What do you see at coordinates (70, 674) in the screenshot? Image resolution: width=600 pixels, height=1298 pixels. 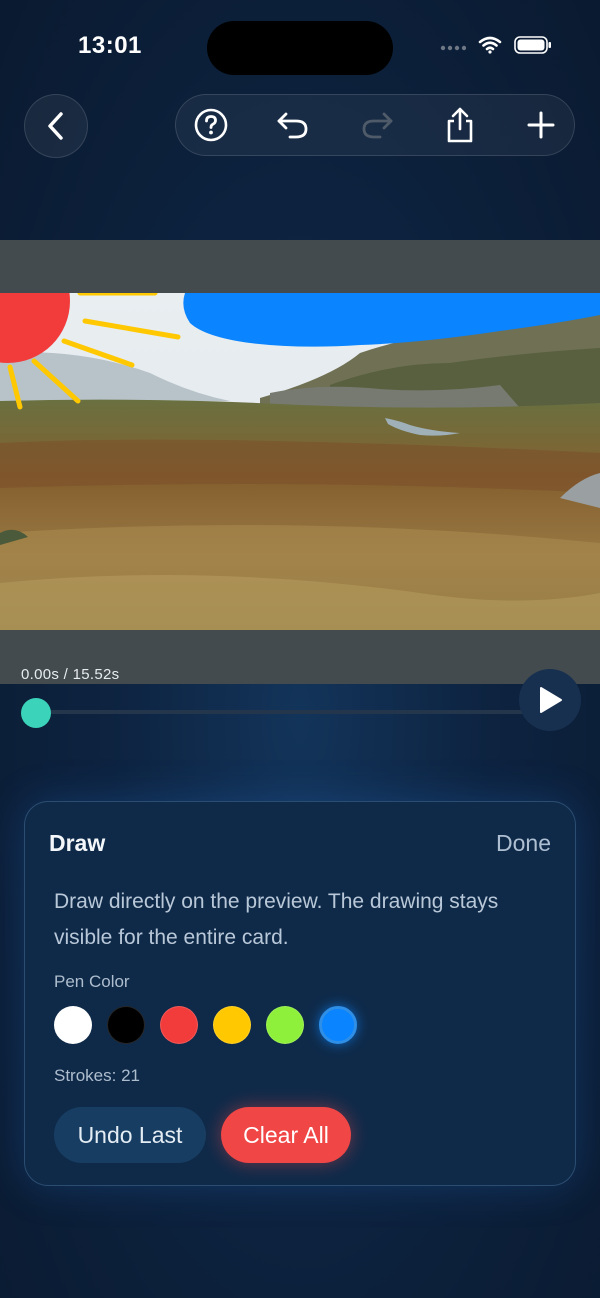 I see `playback-time: 0.00s / 15.52s` at bounding box center [70, 674].